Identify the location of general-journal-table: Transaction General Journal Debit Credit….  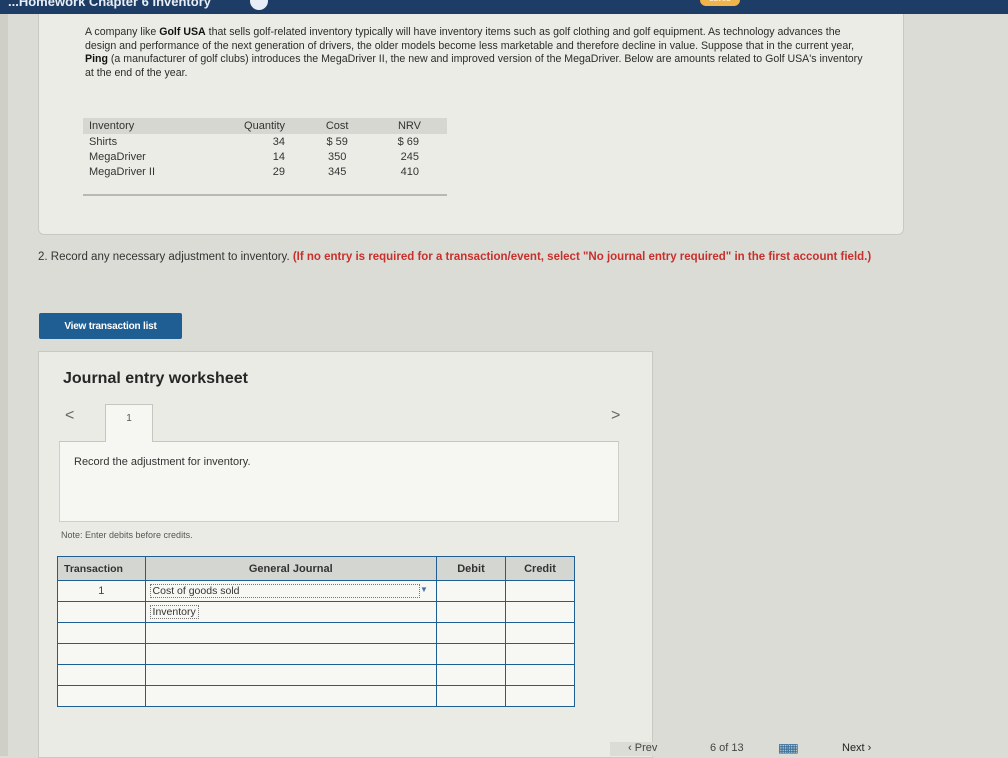
(316, 631).